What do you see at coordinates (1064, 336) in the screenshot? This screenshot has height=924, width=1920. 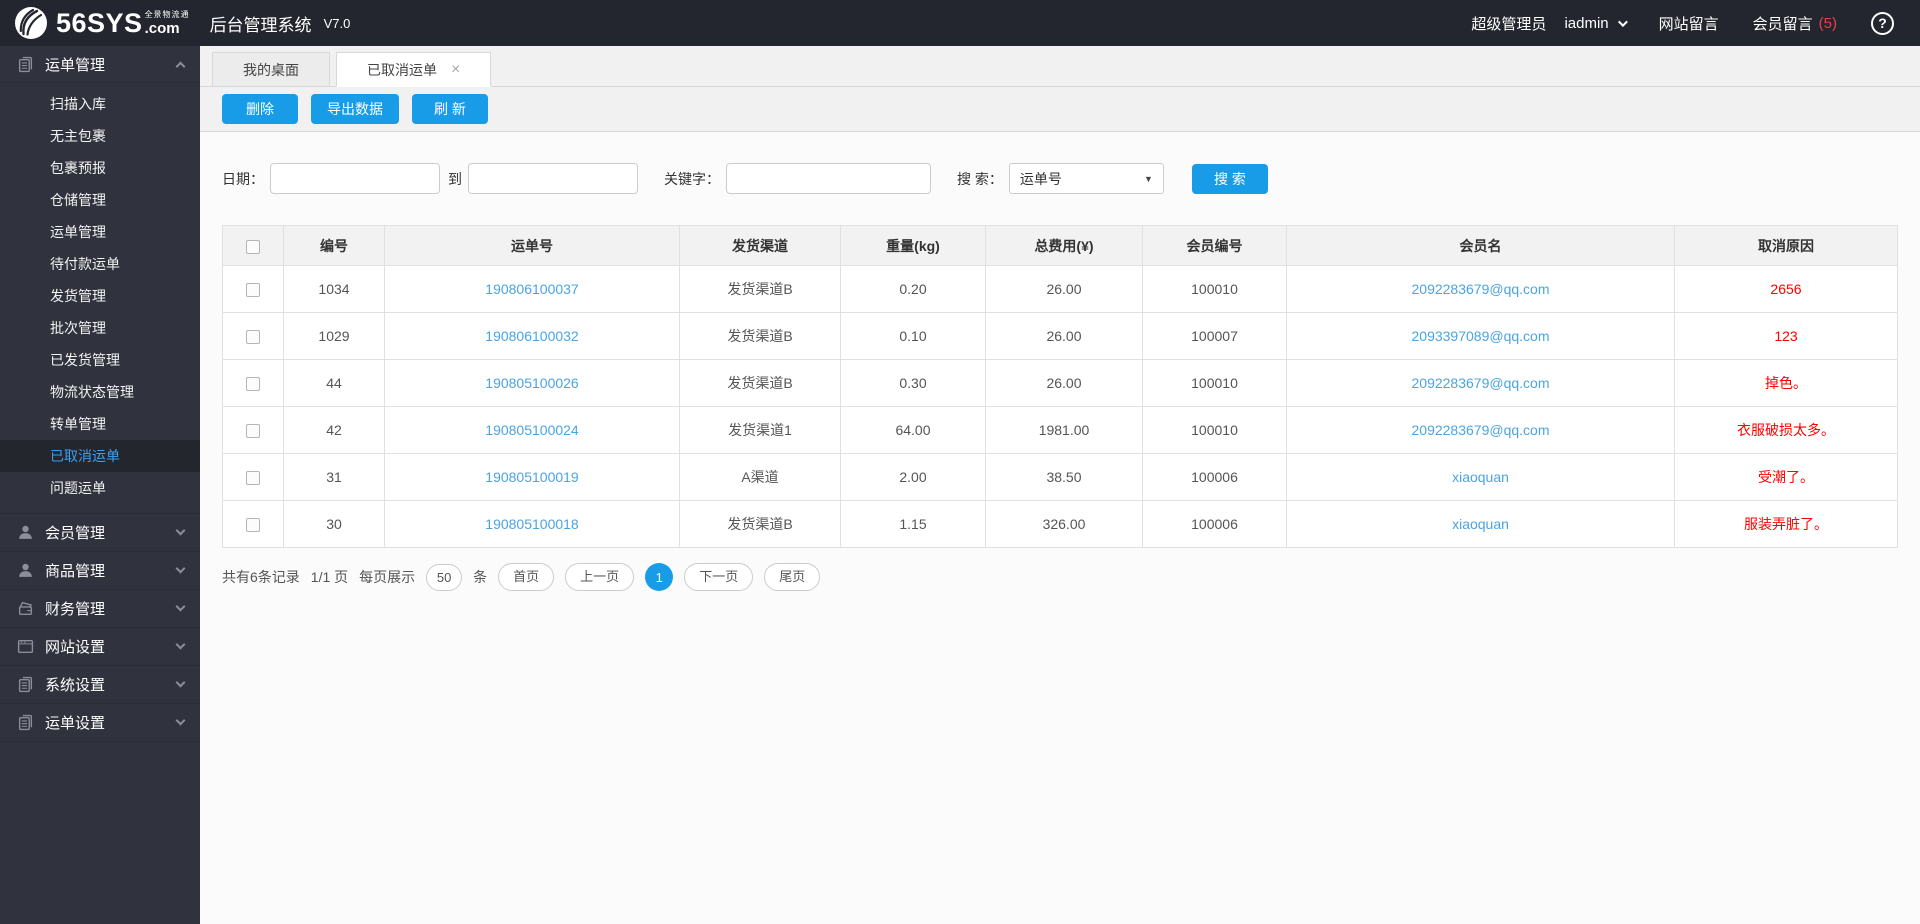 I see `cell-total-fee: 26.00` at bounding box center [1064, 336].